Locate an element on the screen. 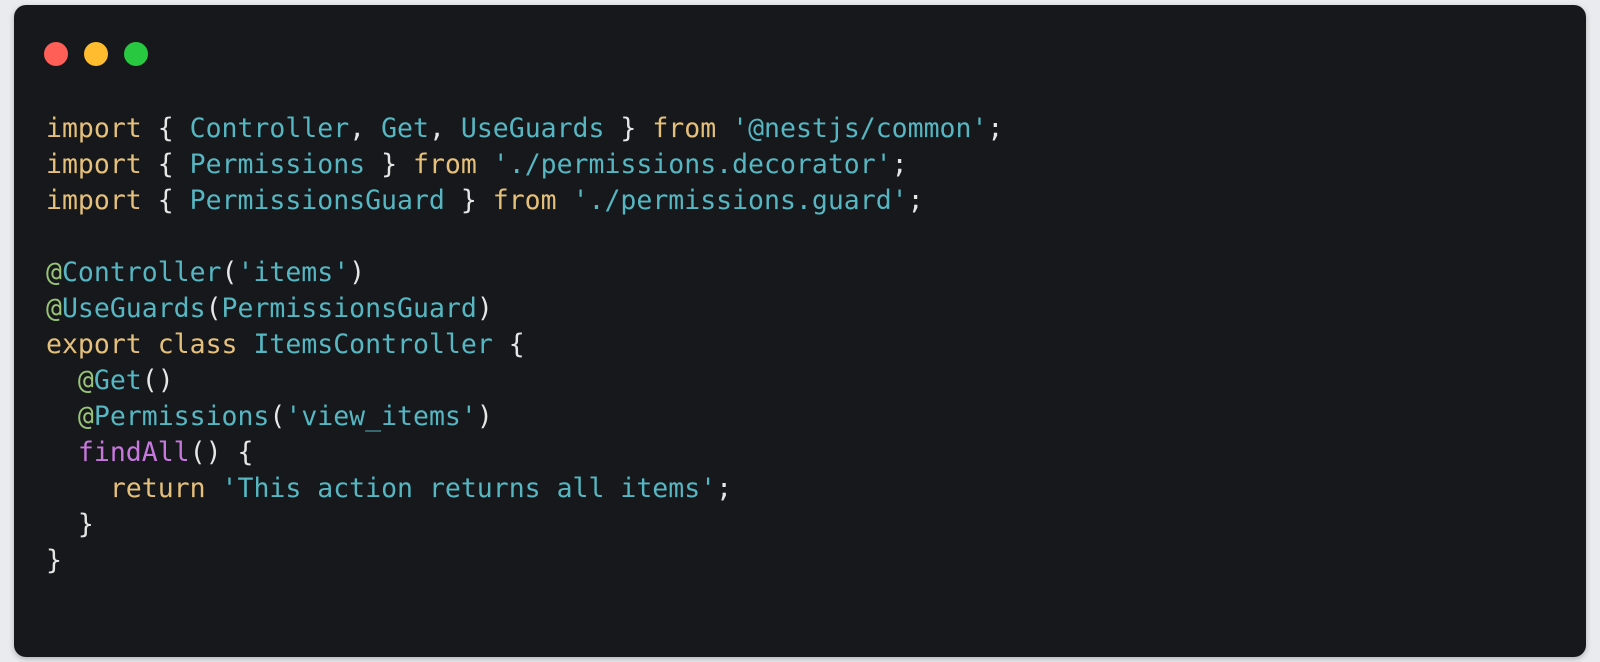 This screenshot has width=1600, height=662. code-token-string: './permissions.decorator' is located at coordinates (692, 164).